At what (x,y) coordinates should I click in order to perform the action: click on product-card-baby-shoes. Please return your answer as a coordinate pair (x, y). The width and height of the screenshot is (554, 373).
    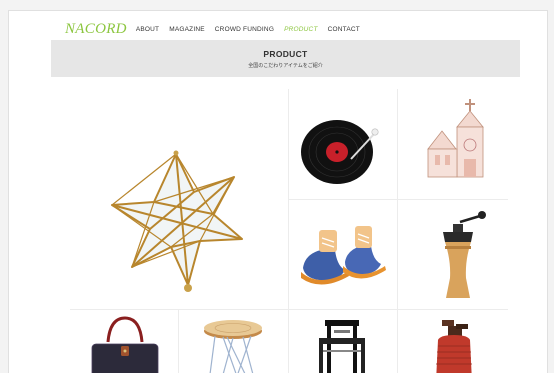
    Looking at the image, I should click on (343, 254).